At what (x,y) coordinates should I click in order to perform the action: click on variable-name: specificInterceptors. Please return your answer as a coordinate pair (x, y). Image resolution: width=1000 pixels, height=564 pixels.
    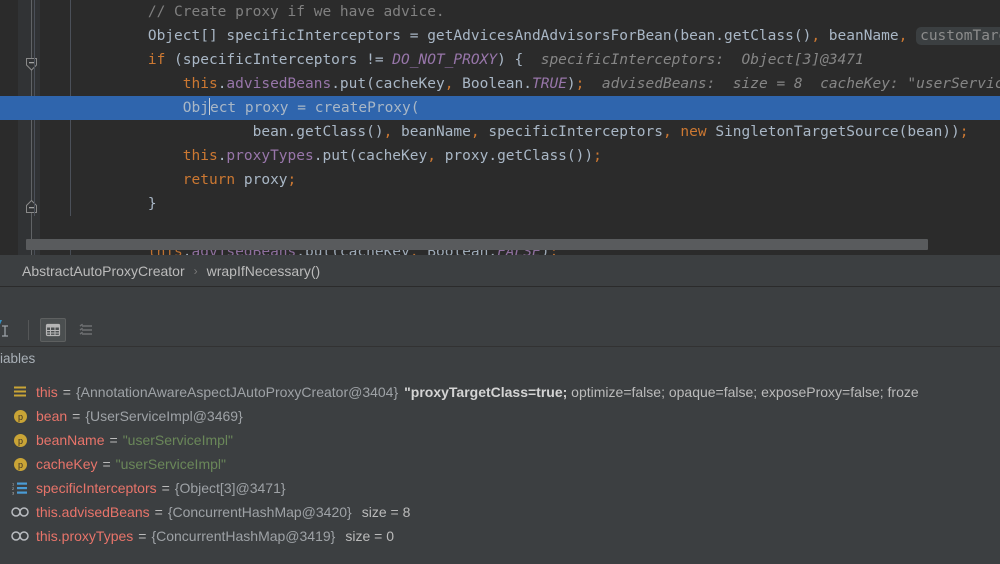
    Looking at the image, I should click on (96, 488).